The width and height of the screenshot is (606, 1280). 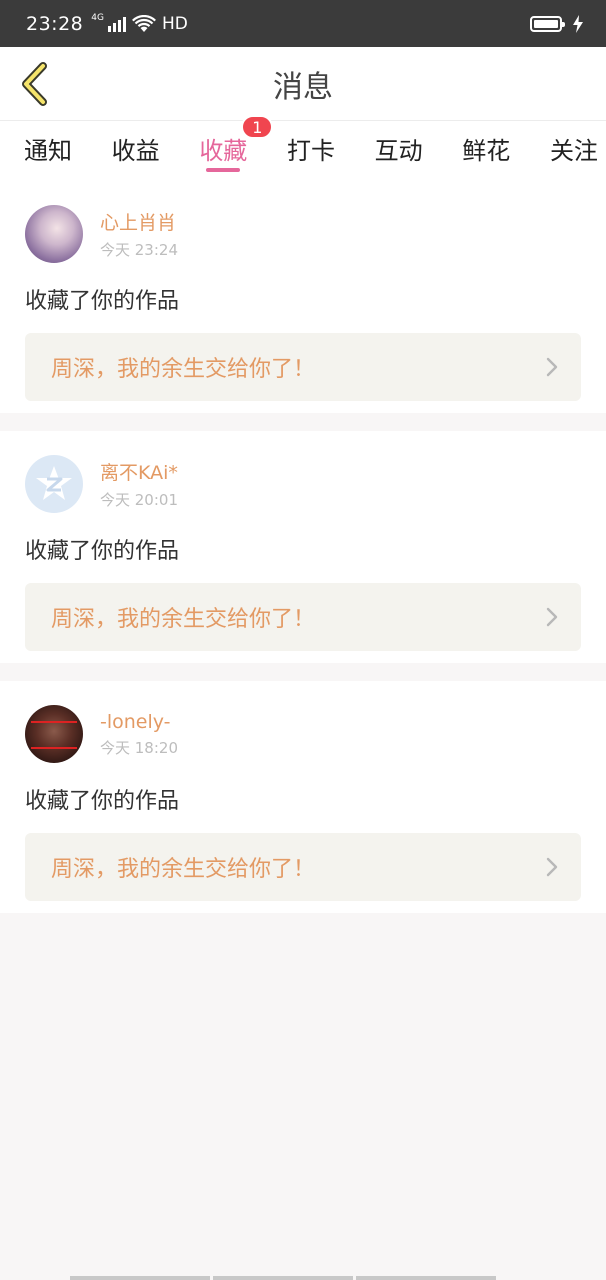 I want to click on app-header: 消息, so click(x=303, y=84).